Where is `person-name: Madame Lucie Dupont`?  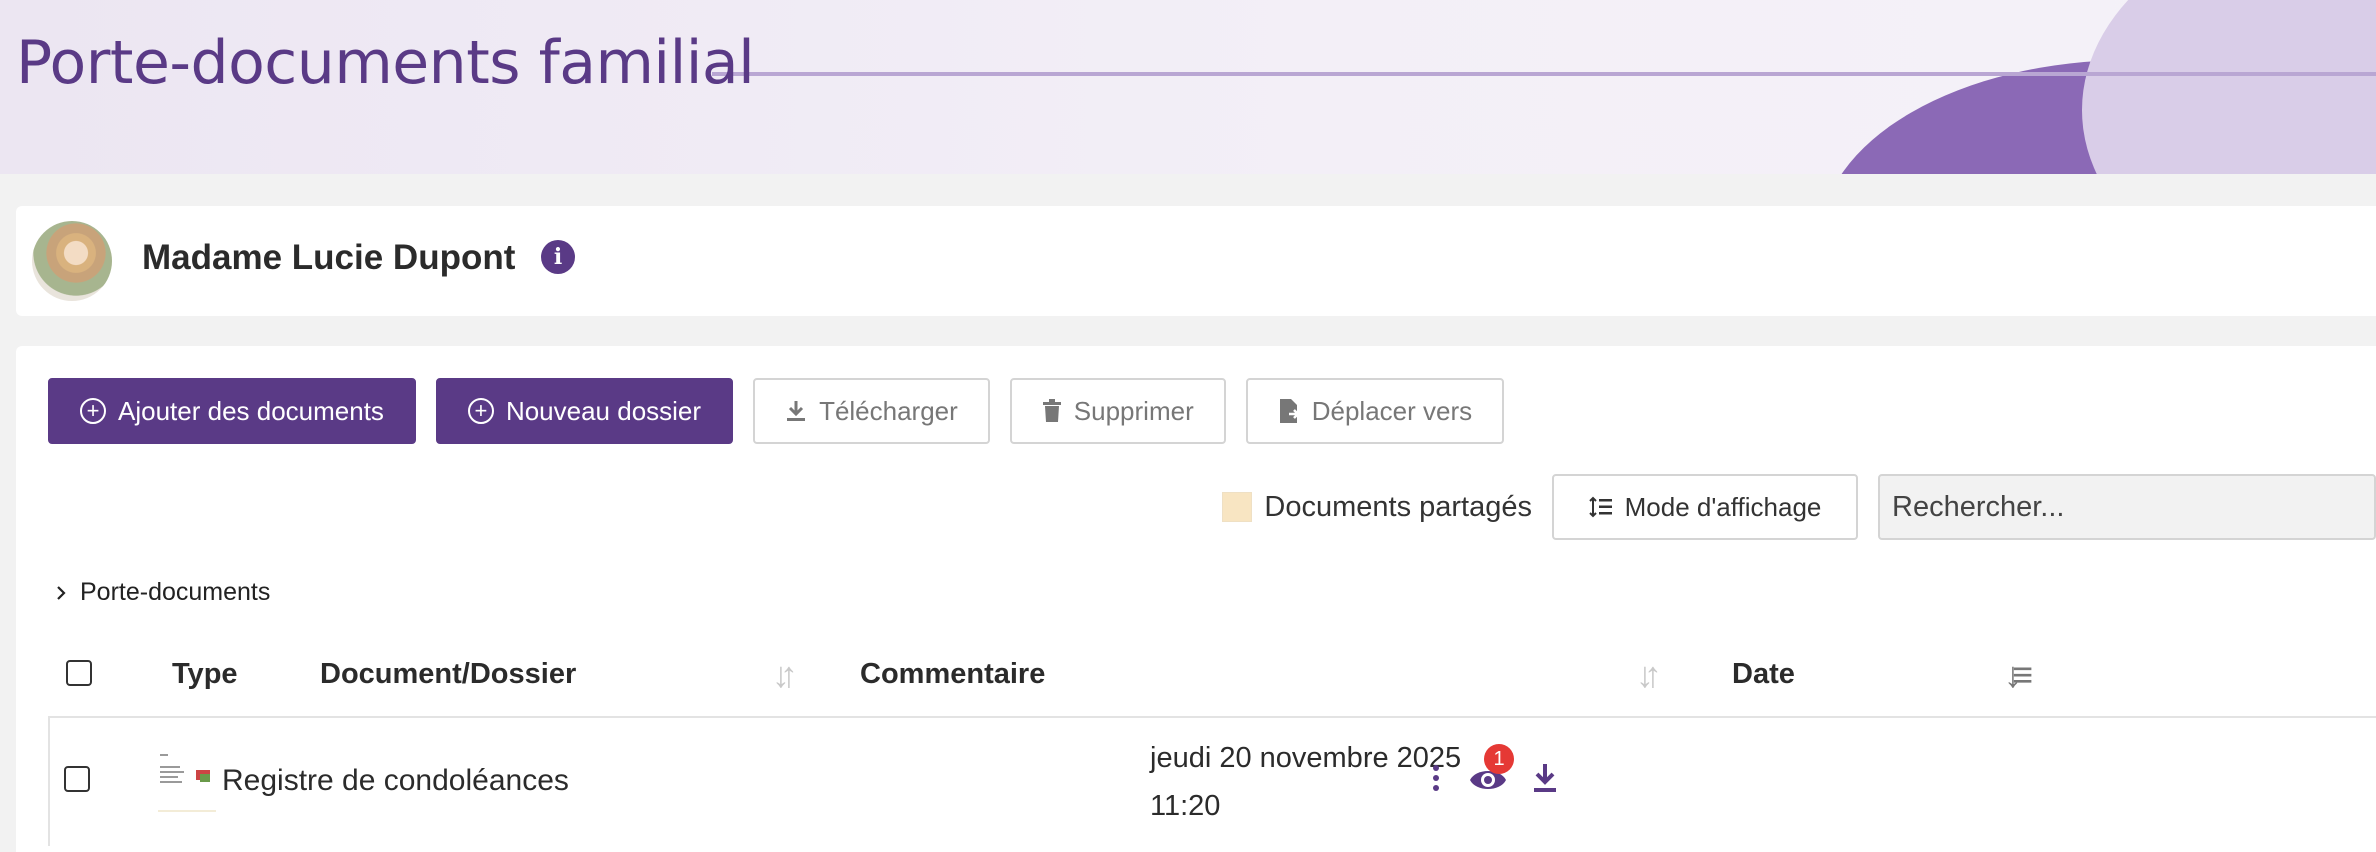 person-name: Madame Lucie Dupont is located at coordinates (329, 257).